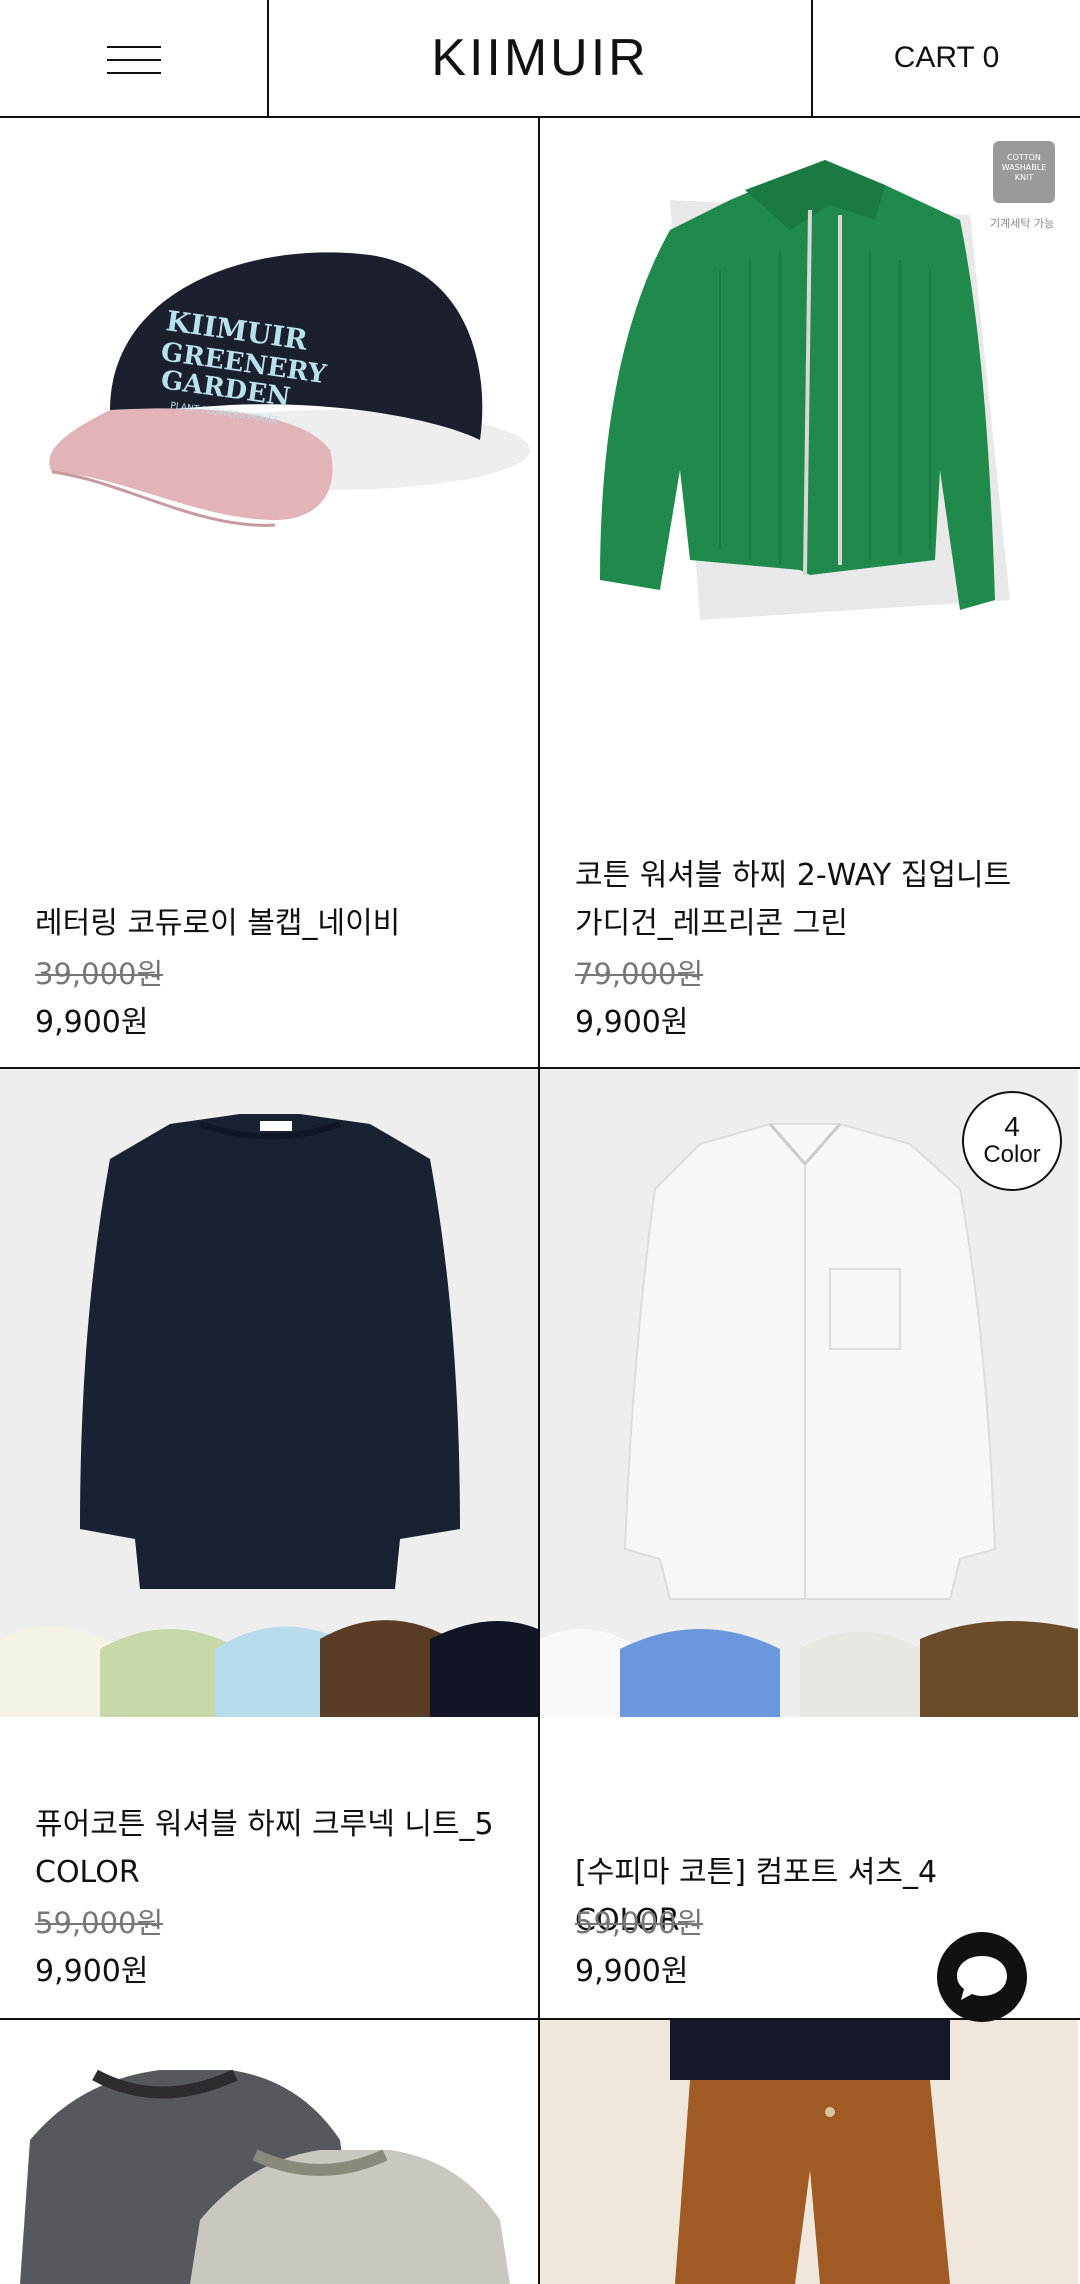  I want to click on color-count-badge: 4 Color, so click(1012, 1141).